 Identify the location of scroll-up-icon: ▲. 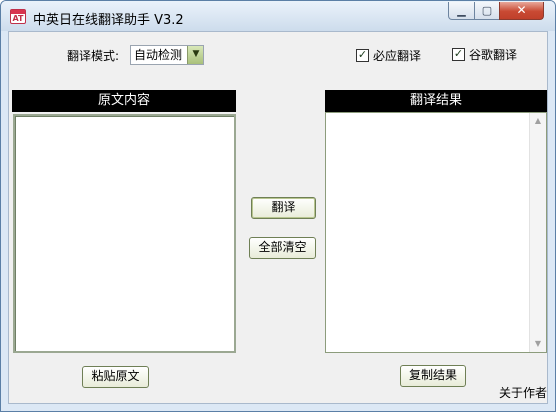
(538, 121).